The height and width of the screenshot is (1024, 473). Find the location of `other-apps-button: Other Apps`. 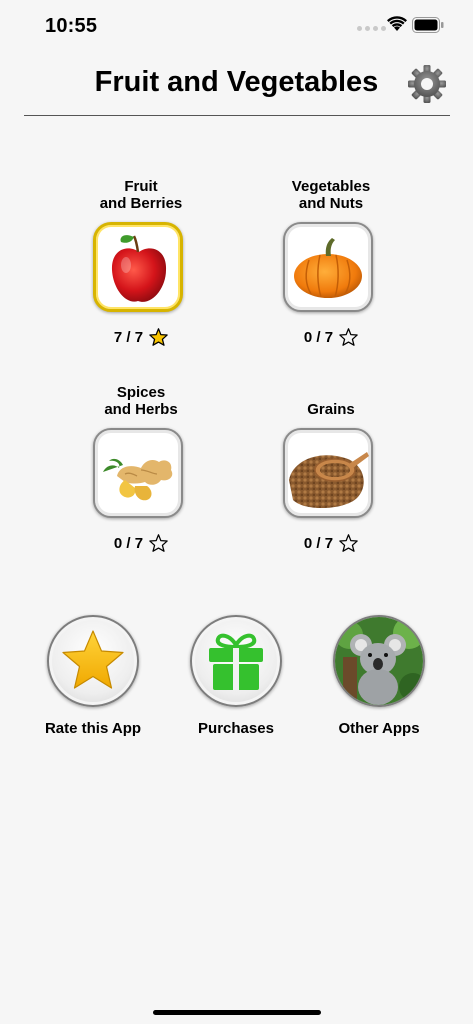

other-apps-button: Other Apps is located at coordinates (379, 677).